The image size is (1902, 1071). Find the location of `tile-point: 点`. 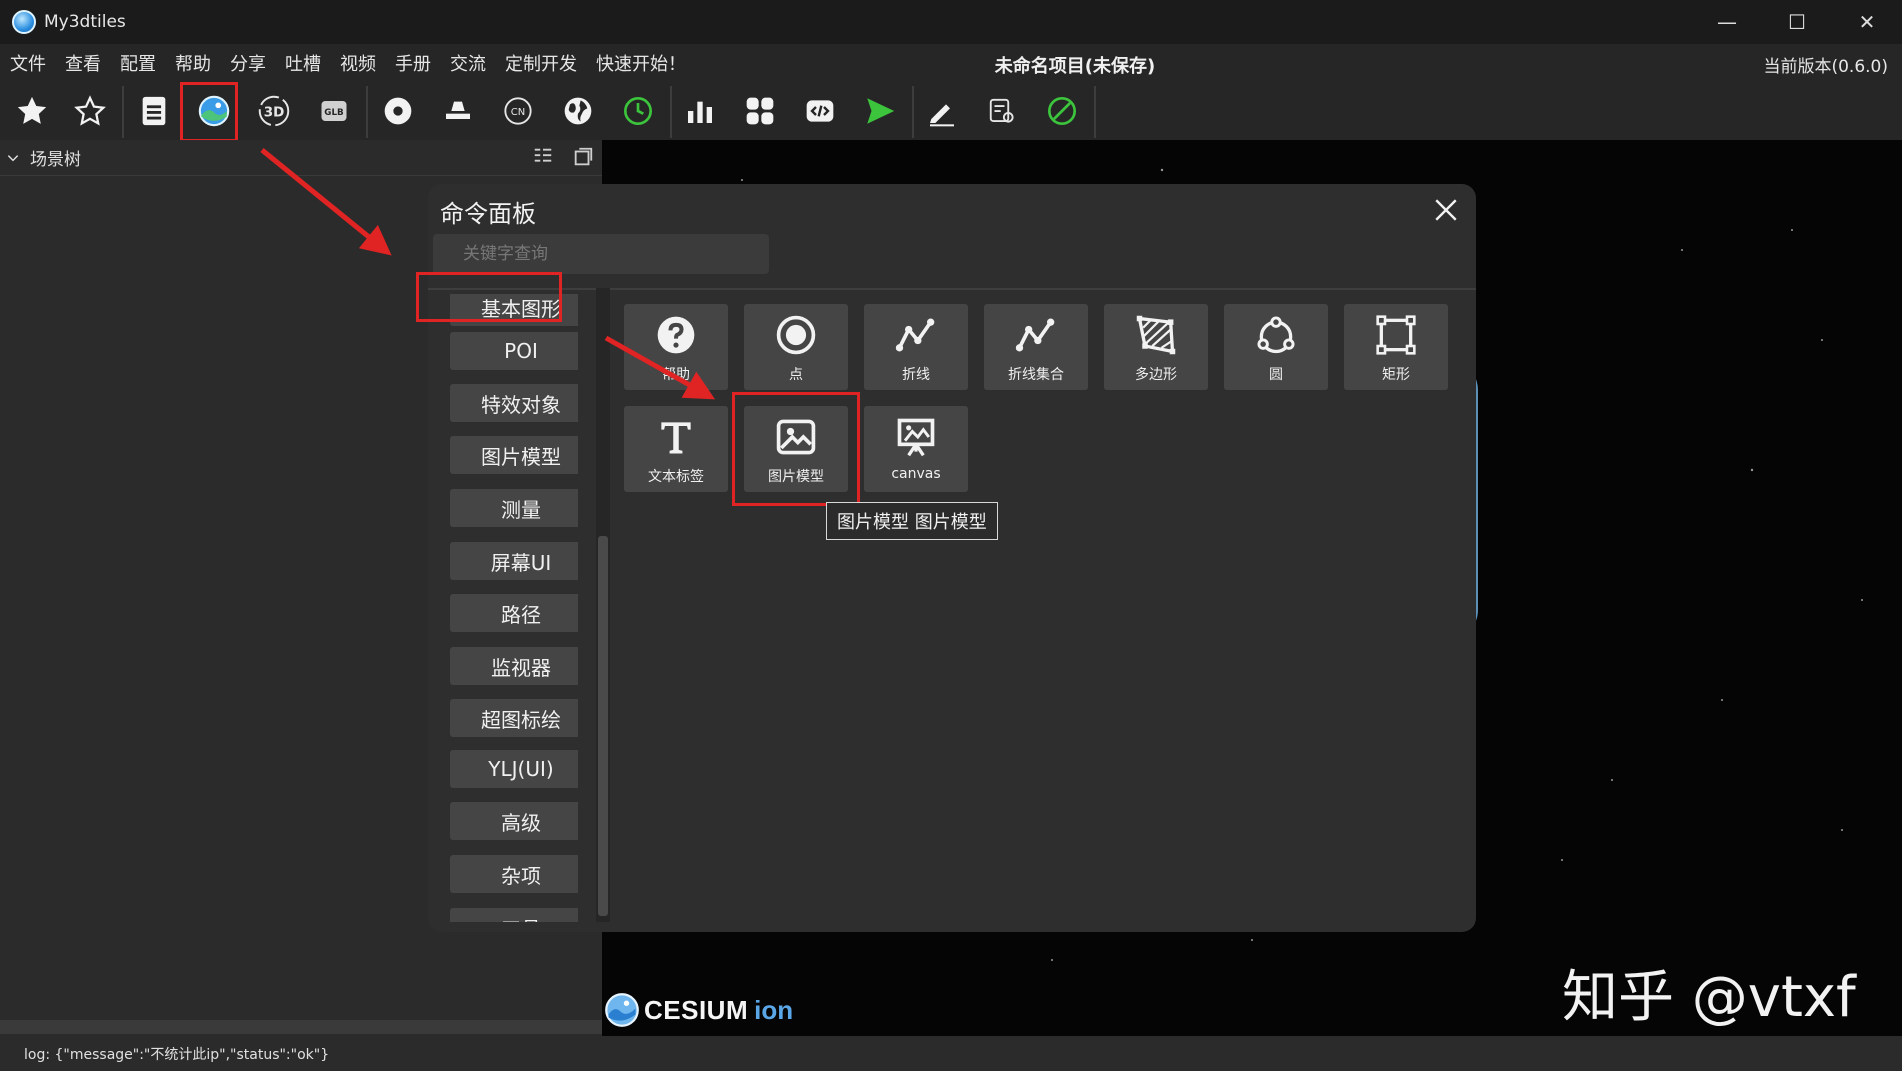

tile-point: 点 is located at coordinates (796, 347).